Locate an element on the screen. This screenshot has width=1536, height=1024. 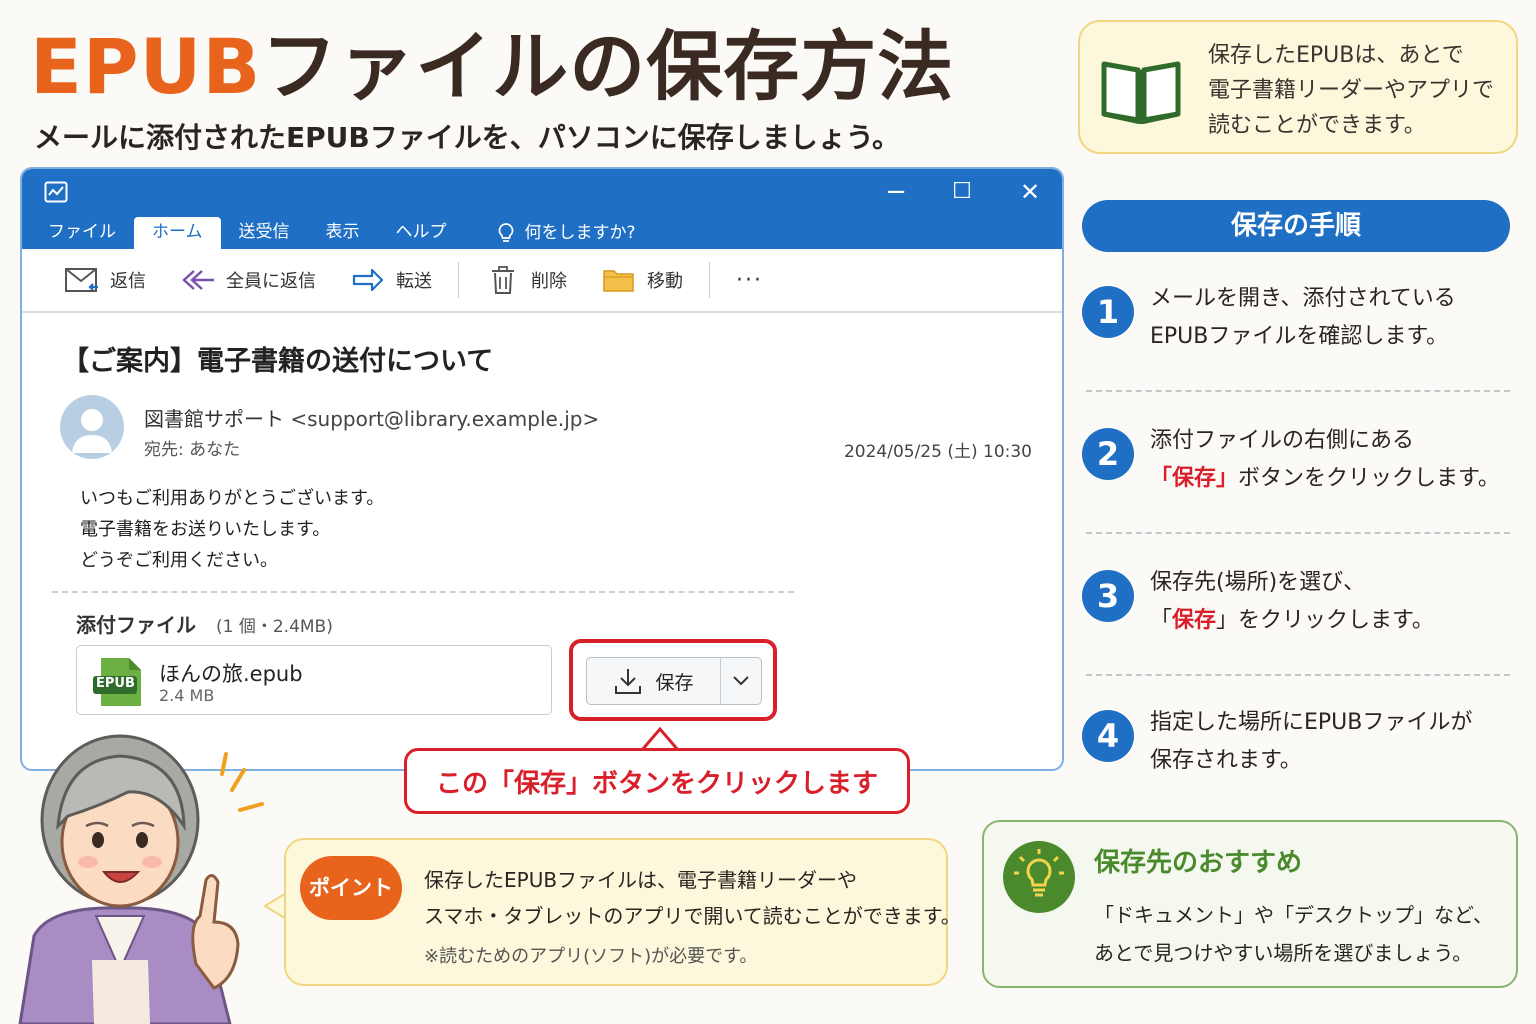
forward-button: 転送 is located at coordinates (391, 280).